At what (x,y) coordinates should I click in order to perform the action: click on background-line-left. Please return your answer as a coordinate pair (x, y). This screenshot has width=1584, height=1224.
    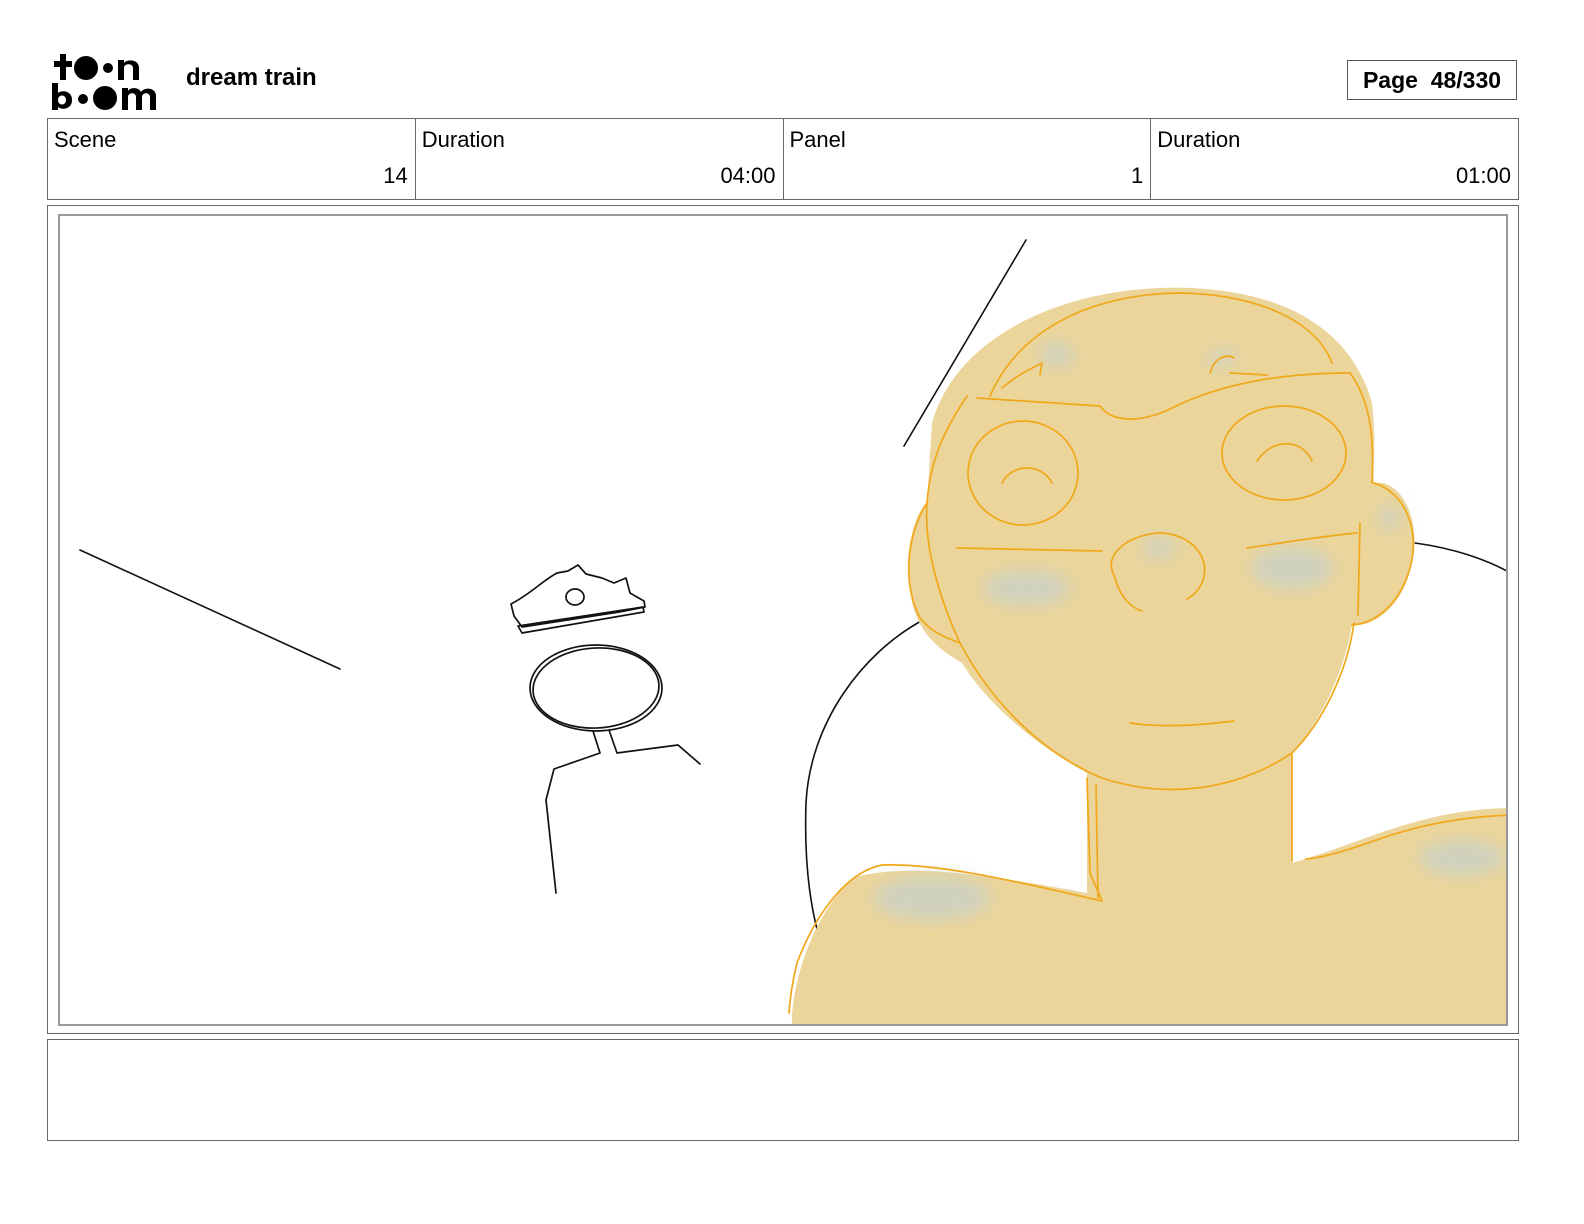
    Looking at the image, I should click on (210, 609).